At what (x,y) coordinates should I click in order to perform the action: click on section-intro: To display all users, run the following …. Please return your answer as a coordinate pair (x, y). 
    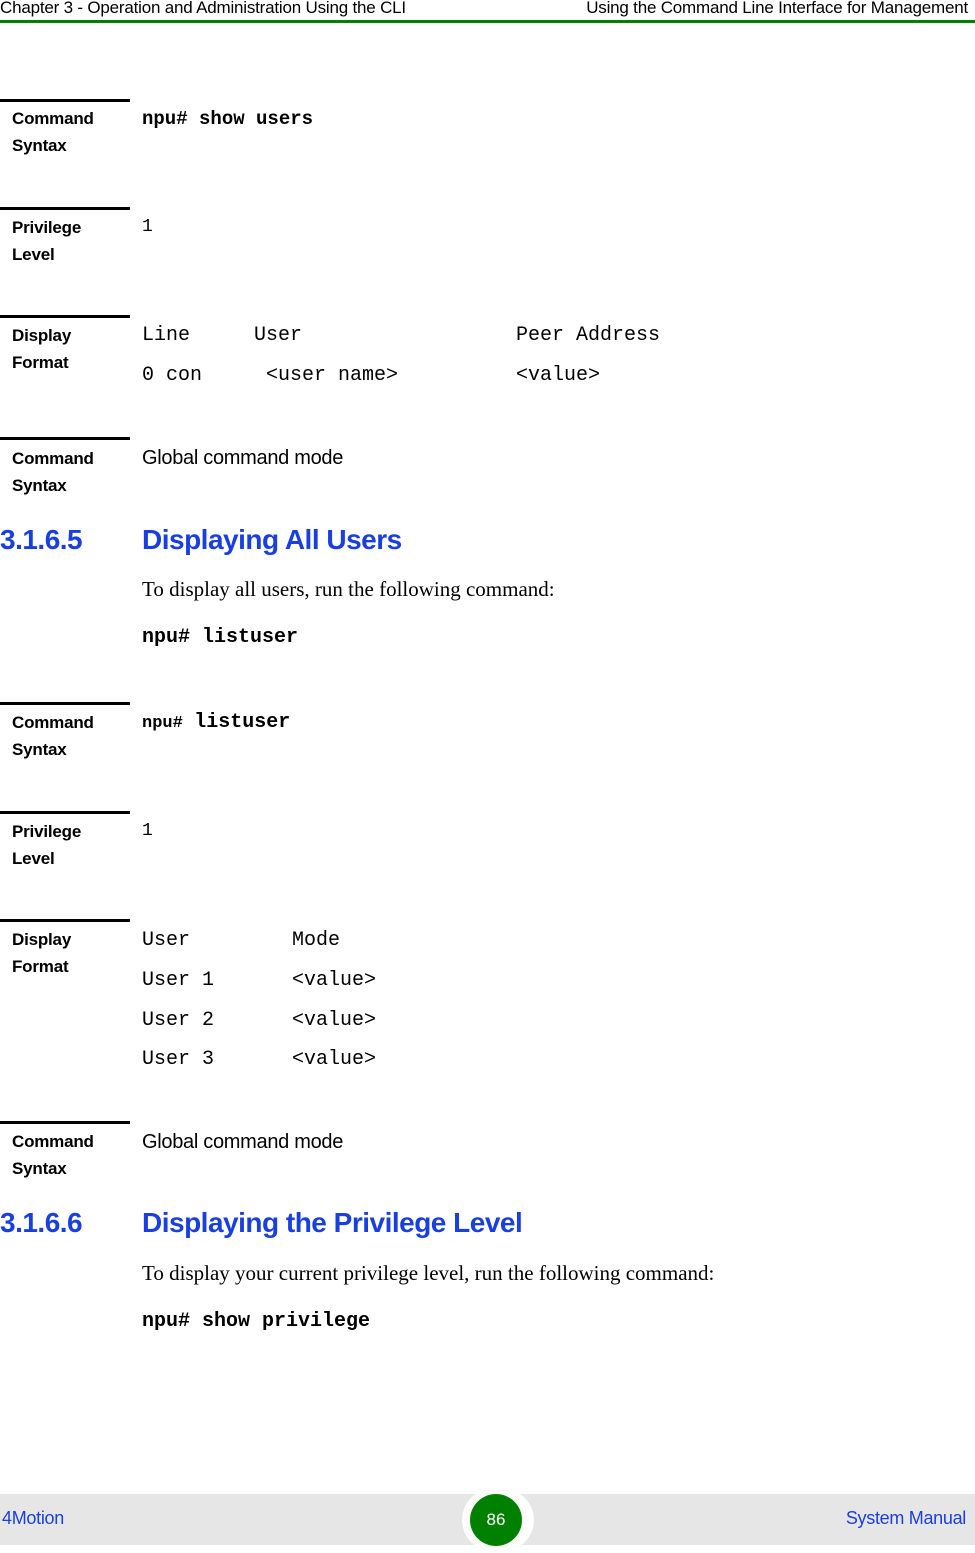
    Looking at the image, I should click on (348, 589).